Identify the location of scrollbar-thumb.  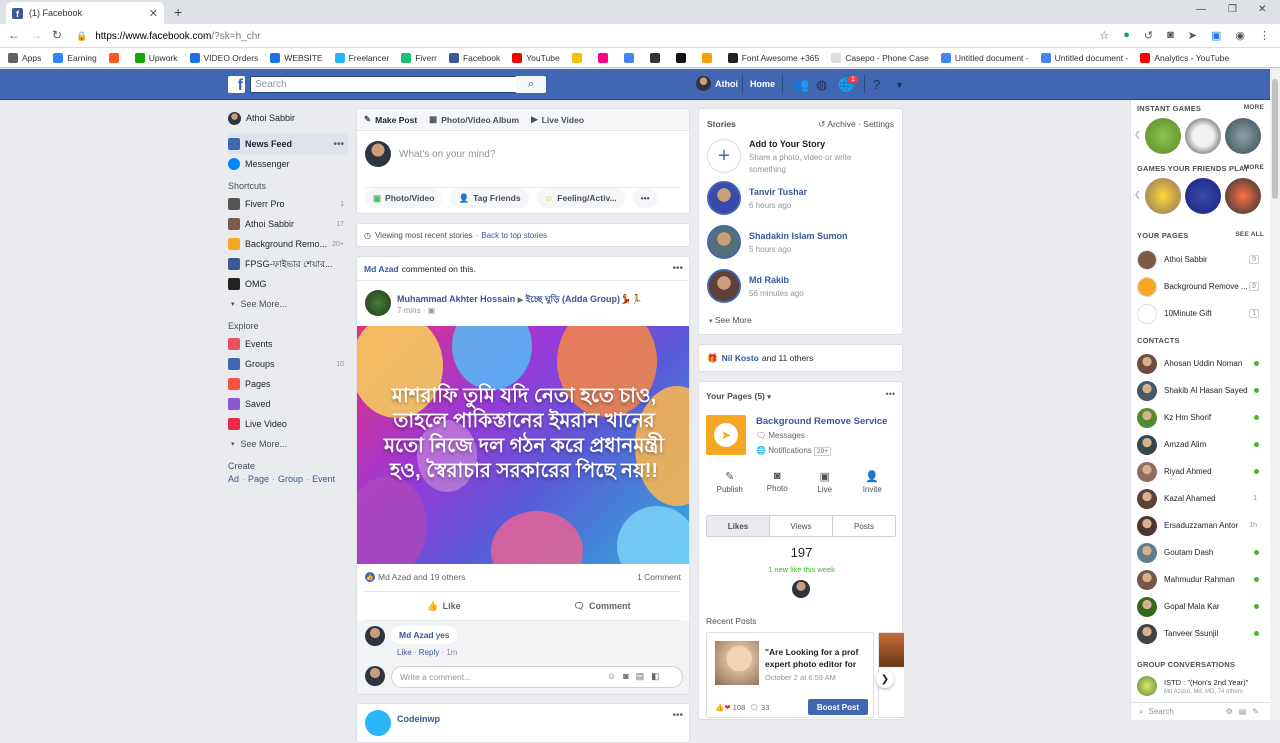
(1275, 139).